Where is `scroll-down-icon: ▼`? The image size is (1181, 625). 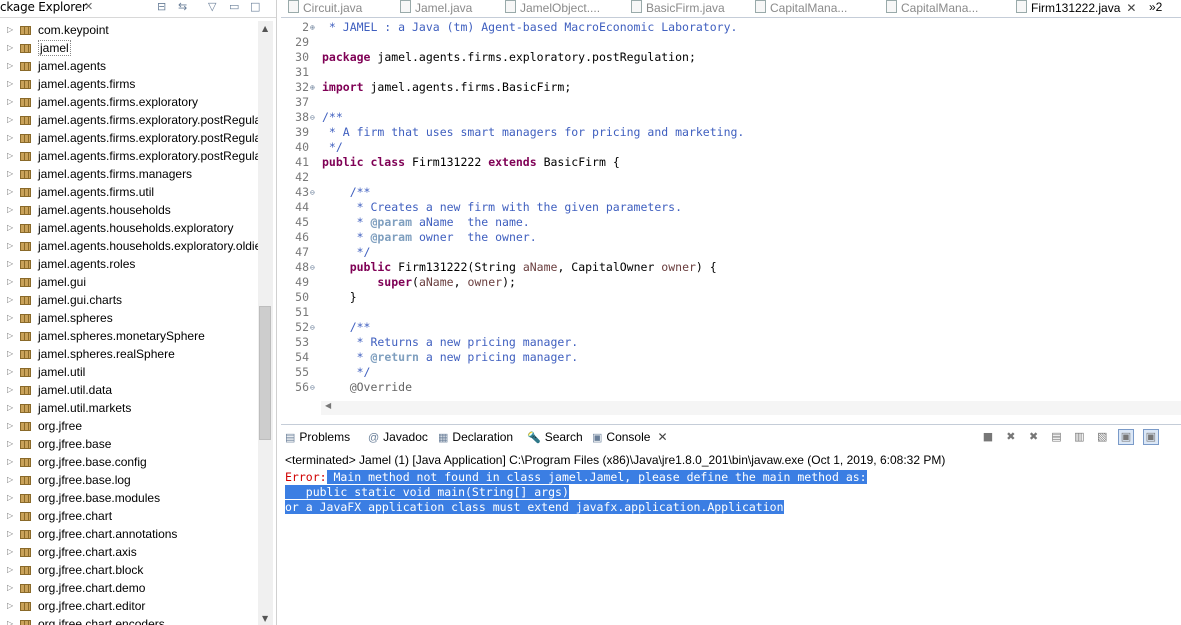
scroll-down-icon: ▼ is located at coordinates (265, 618).